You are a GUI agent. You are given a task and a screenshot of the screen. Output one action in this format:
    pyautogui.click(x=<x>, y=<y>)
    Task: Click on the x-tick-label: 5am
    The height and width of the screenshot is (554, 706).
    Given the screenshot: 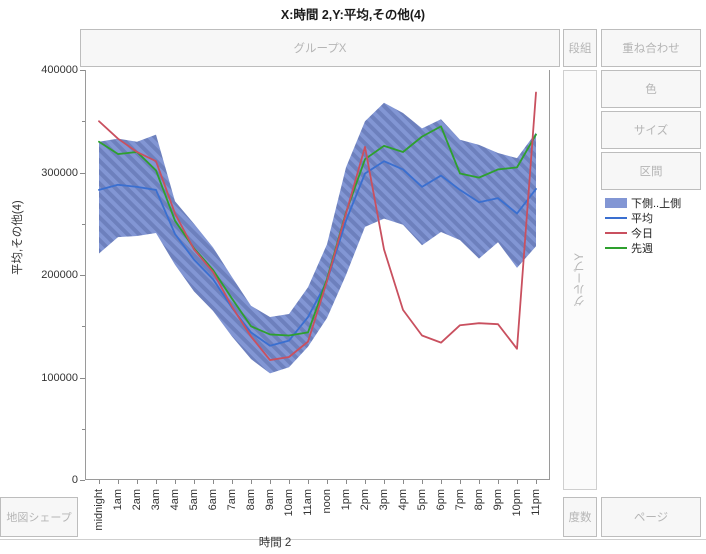 What is the action you would take?
    pyautogui.click(x=194, y=500)
    